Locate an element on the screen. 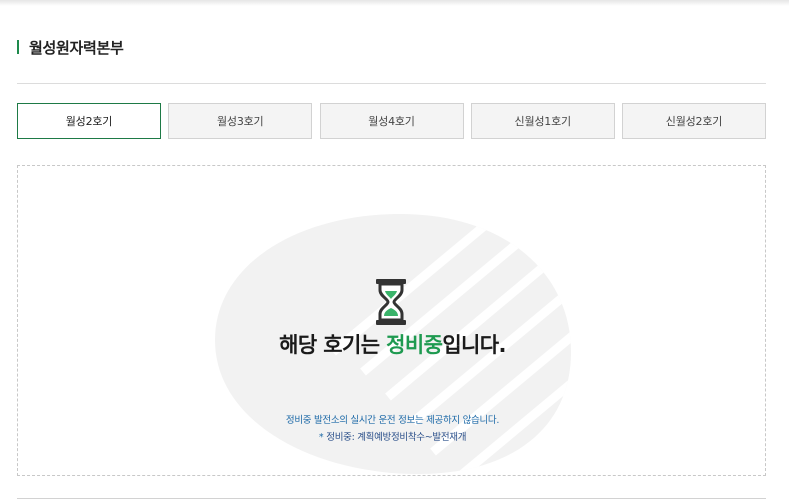 The image size is (789, 502). maintenance-definition: * 정비중: 계획예방정비착수~발전재개 is located at coordinates (391, 436).